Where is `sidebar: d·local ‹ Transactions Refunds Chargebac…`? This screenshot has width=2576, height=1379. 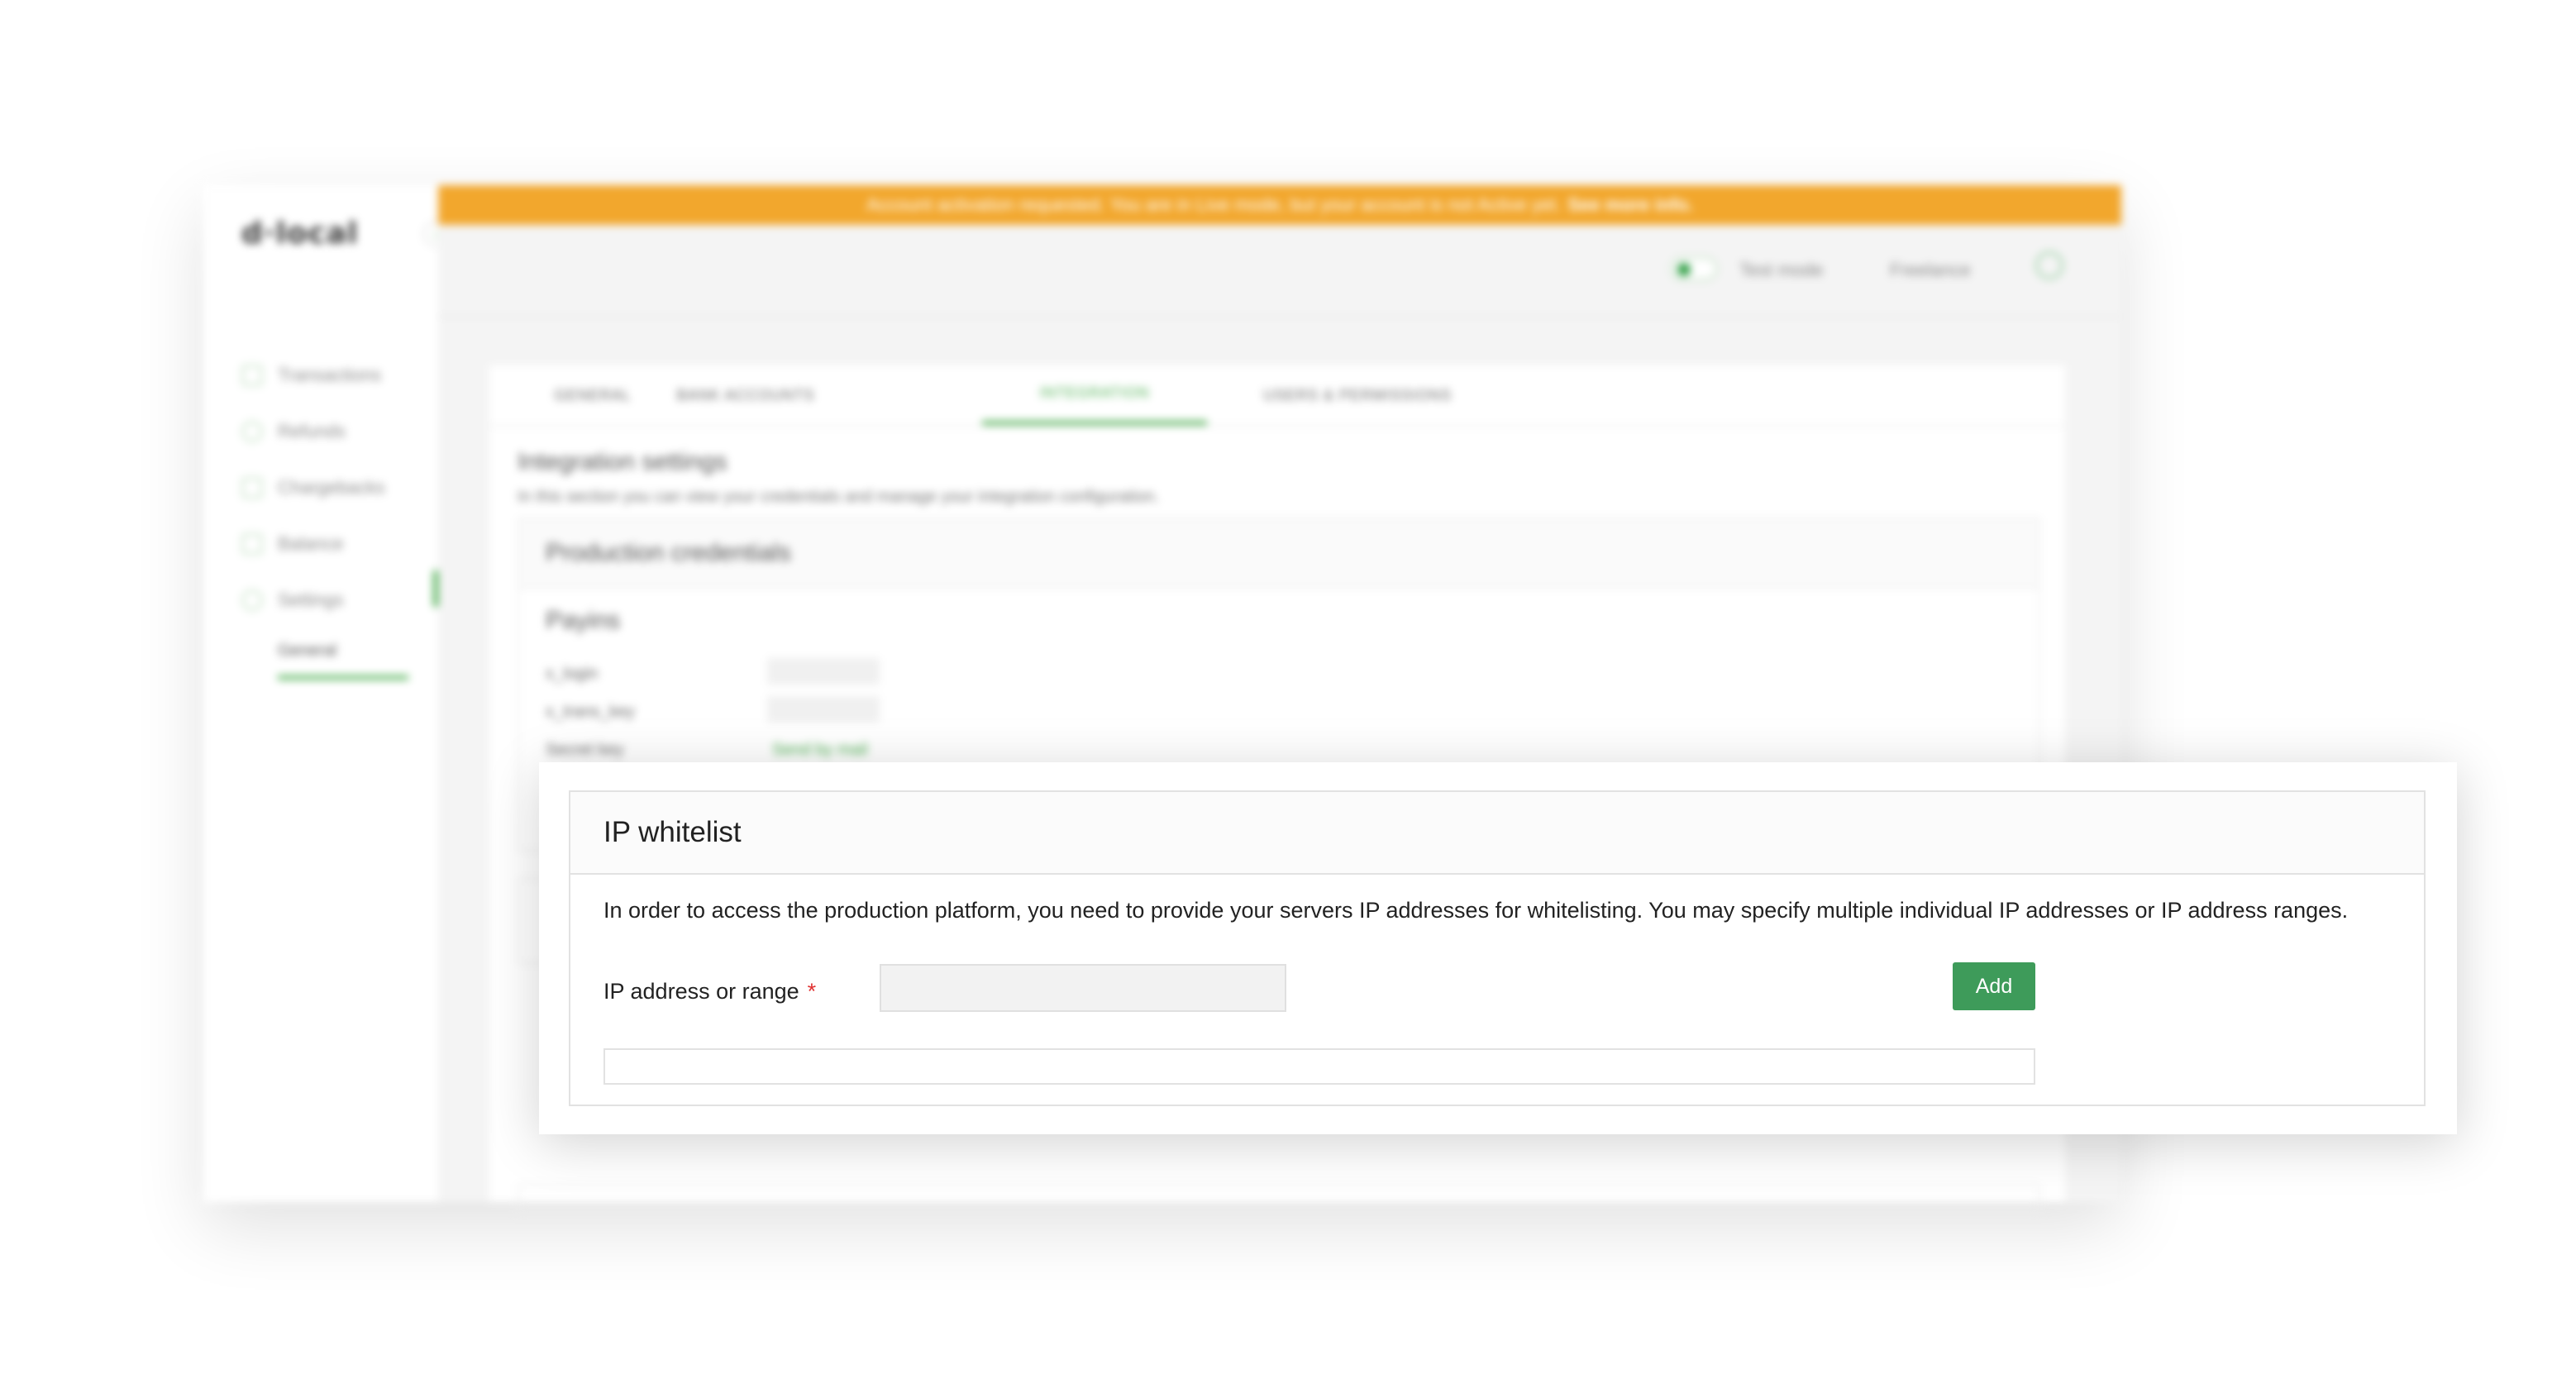
sidebar: d·local ‹ Transactions Refunds Chargebac… is located at coordinates (325, 693).